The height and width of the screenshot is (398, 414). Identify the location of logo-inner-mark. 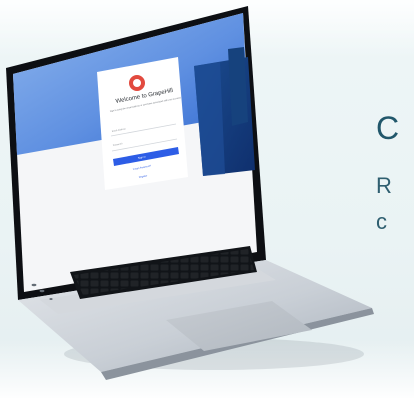
(137, 83).